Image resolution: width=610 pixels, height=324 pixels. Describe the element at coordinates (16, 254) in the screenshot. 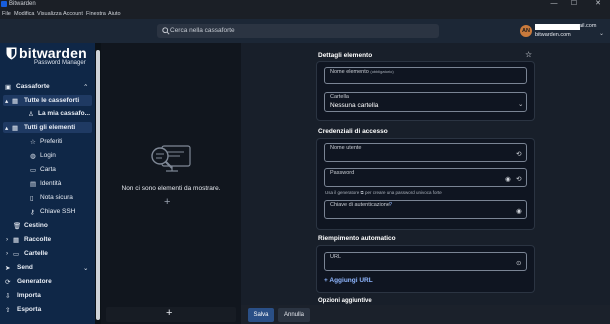

I see `folder-icon: ▭` at that location.